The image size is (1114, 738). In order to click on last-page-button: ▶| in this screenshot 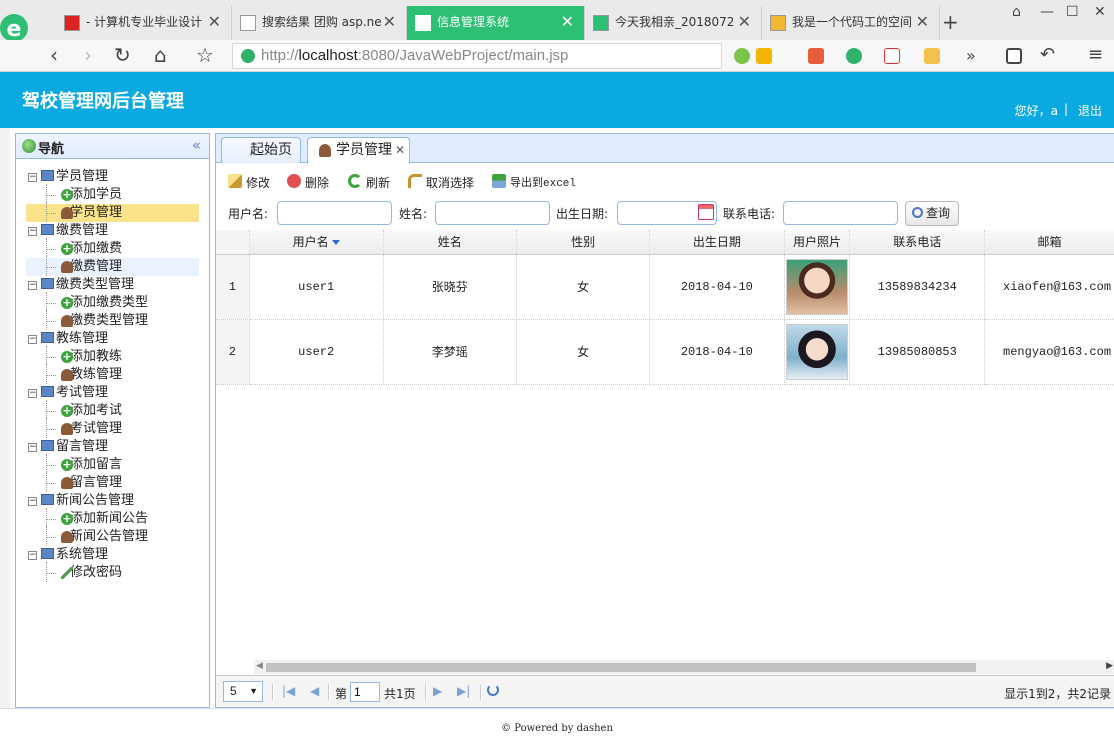, I will do `click(463, 691)`.